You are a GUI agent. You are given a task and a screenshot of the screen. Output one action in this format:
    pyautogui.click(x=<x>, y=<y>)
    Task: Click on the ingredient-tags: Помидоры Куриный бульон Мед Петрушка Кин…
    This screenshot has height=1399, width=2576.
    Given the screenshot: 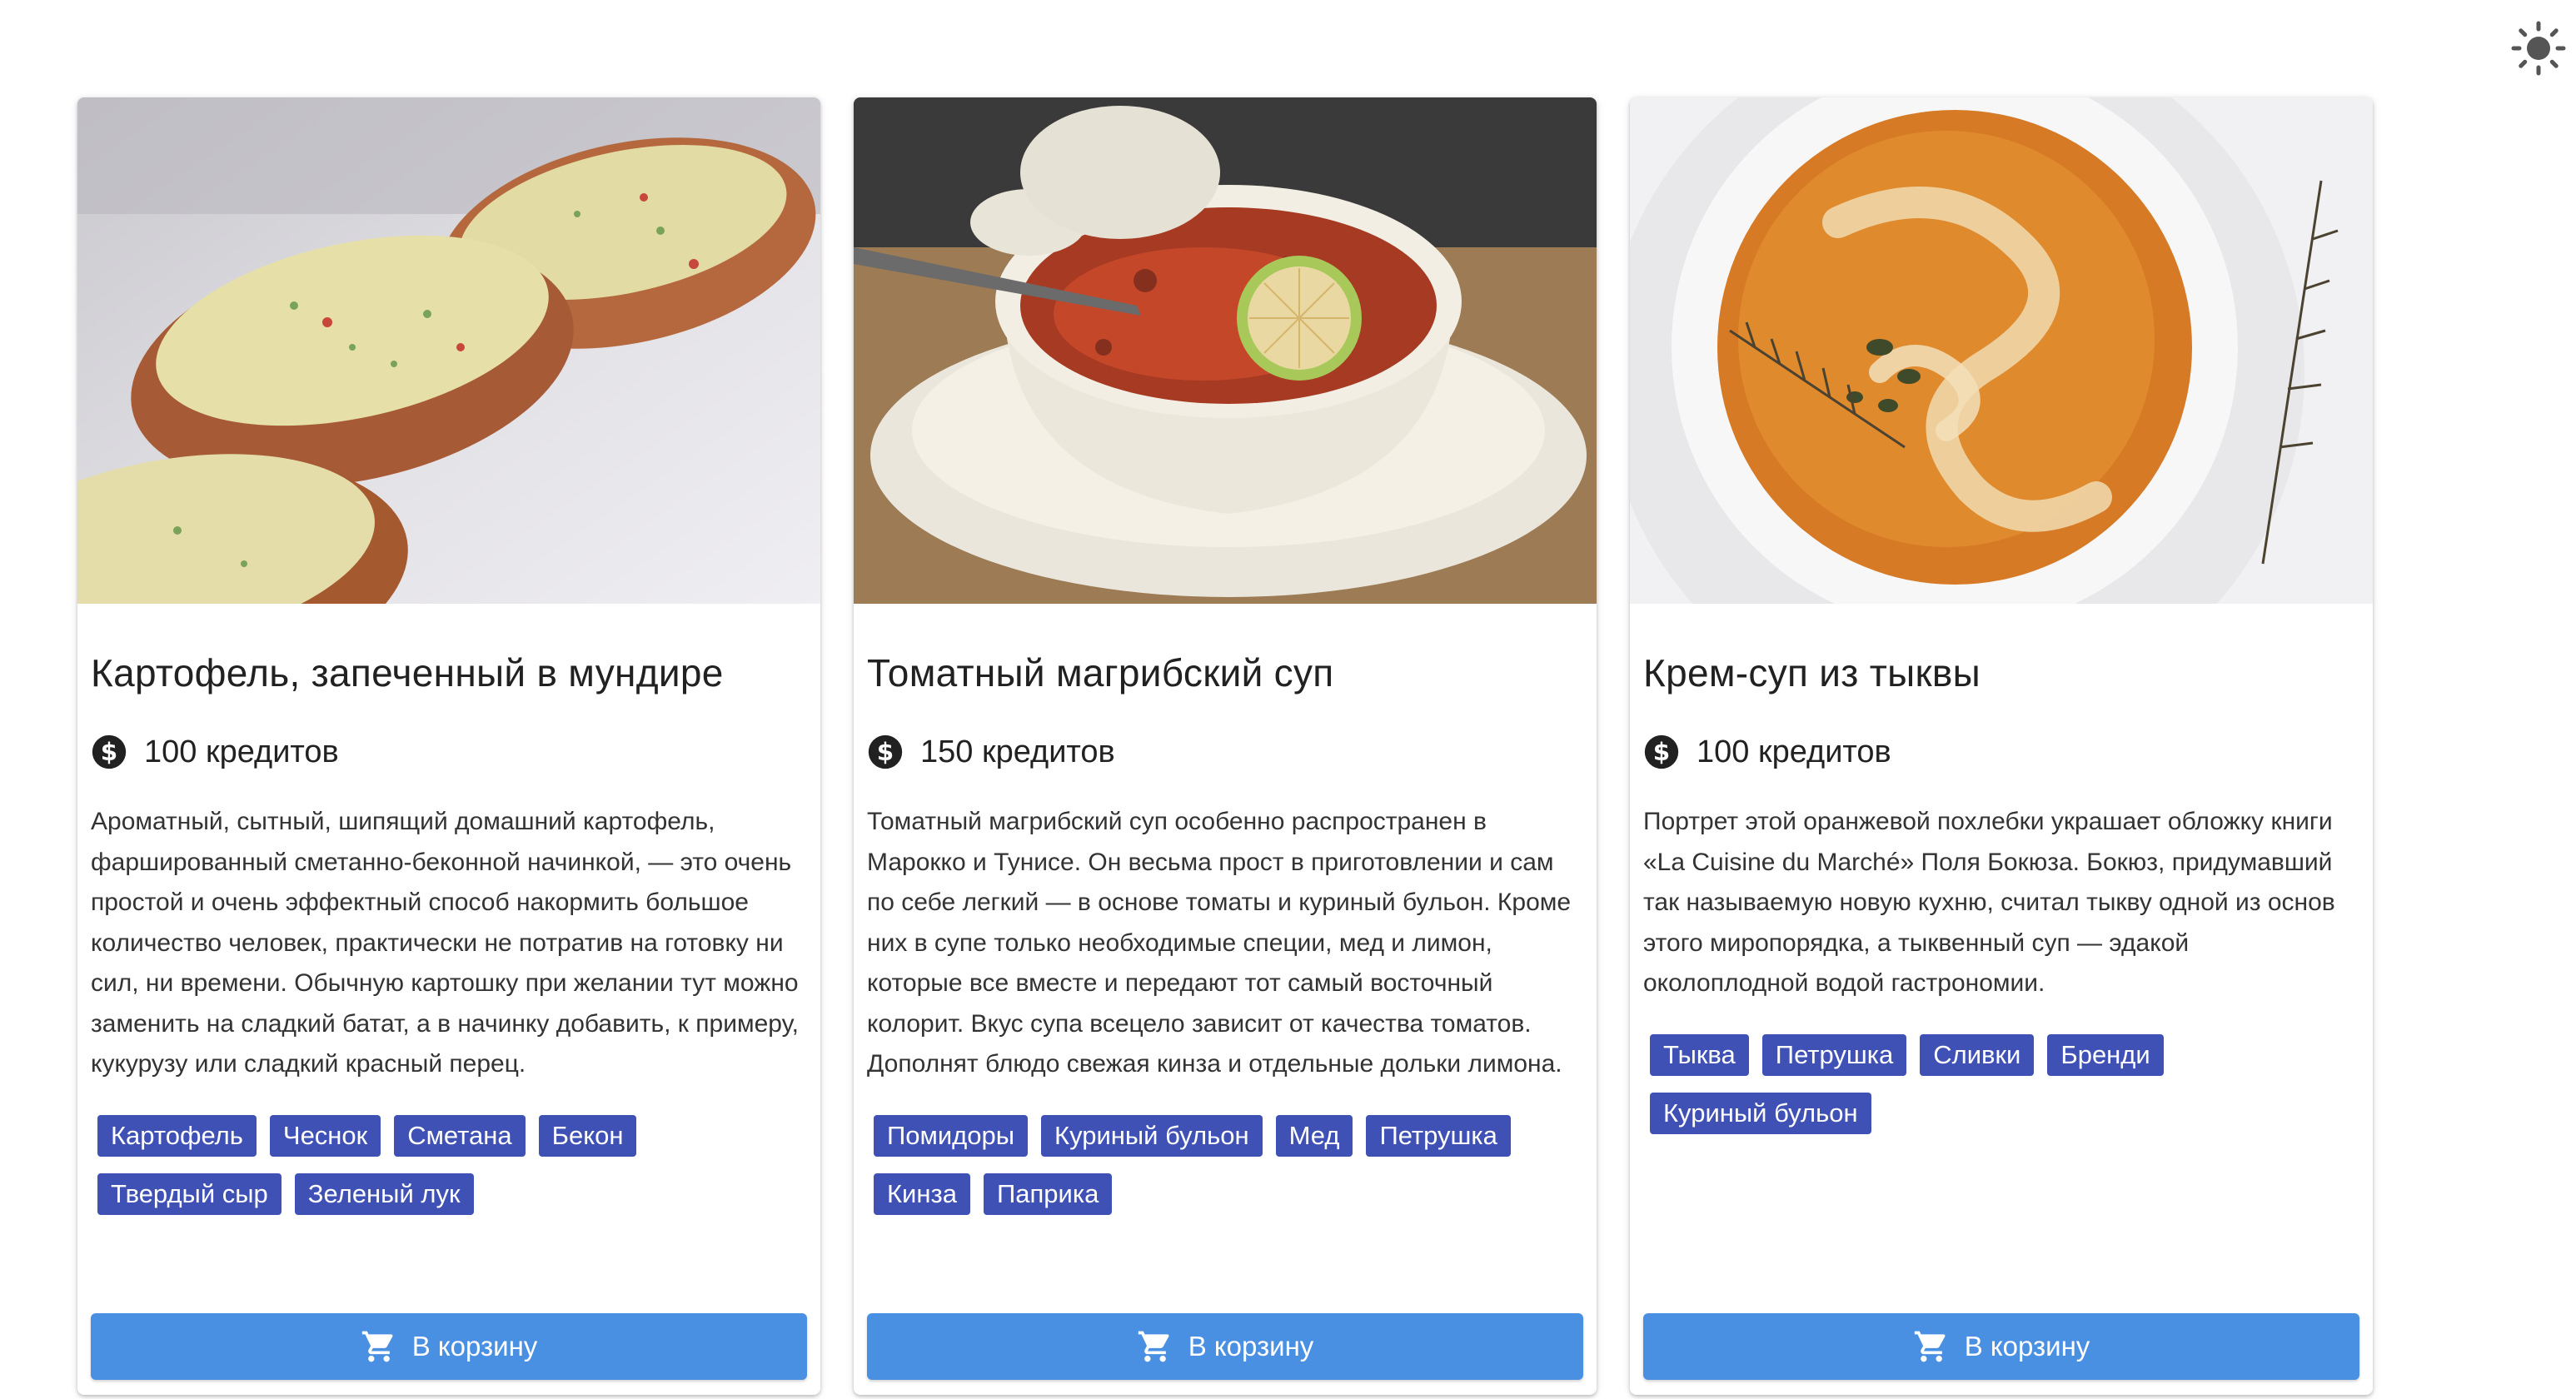 What is the action you would take?
    pyautogui.click(x=1225, y=1164)
    